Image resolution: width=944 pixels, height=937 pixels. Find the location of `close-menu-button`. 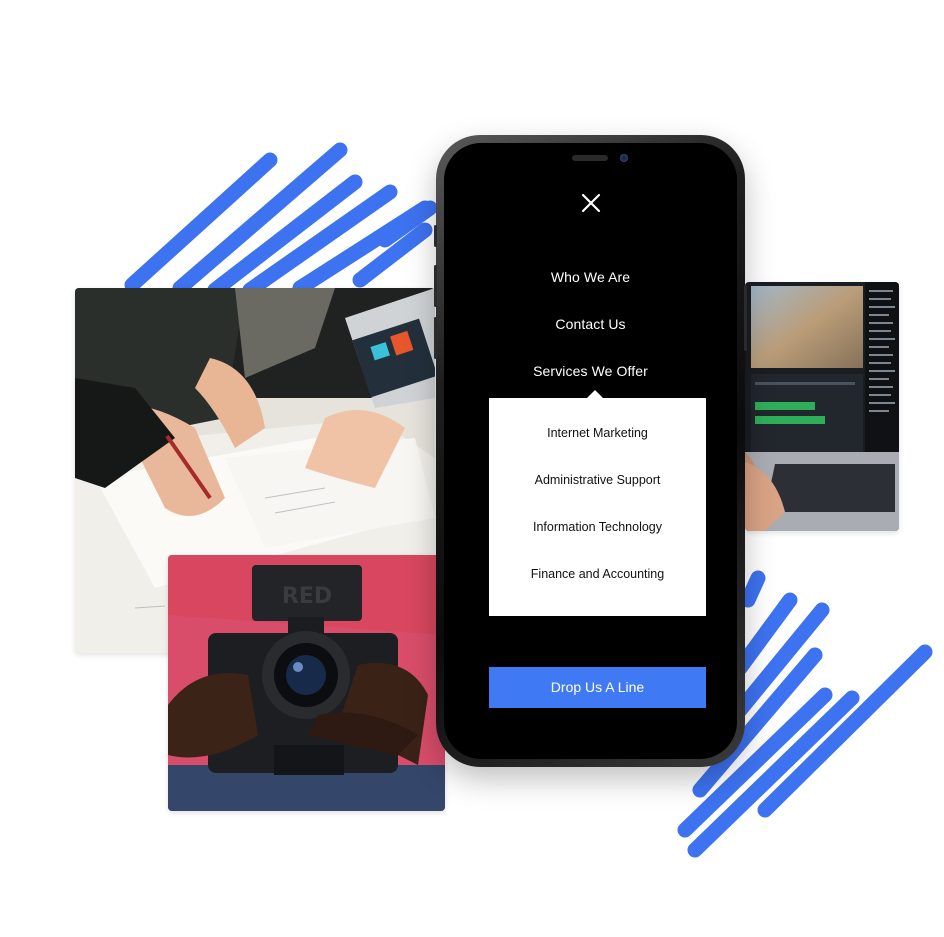

close-menu-button is located at coordinates (591, 203).